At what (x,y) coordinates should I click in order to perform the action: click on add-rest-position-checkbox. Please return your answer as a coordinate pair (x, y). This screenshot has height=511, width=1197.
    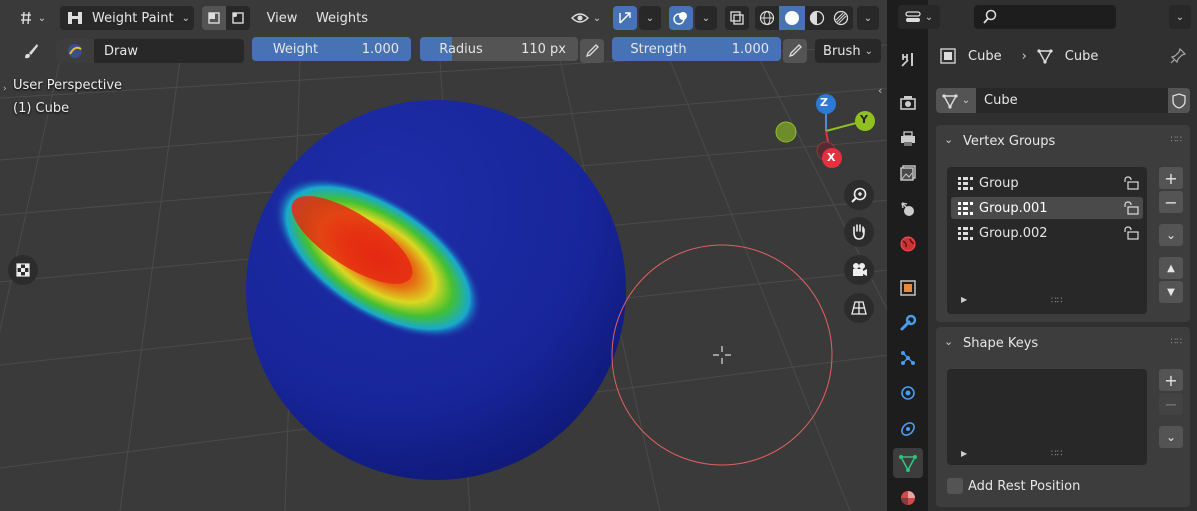
    Looking at the image, I should click on (955, 486).